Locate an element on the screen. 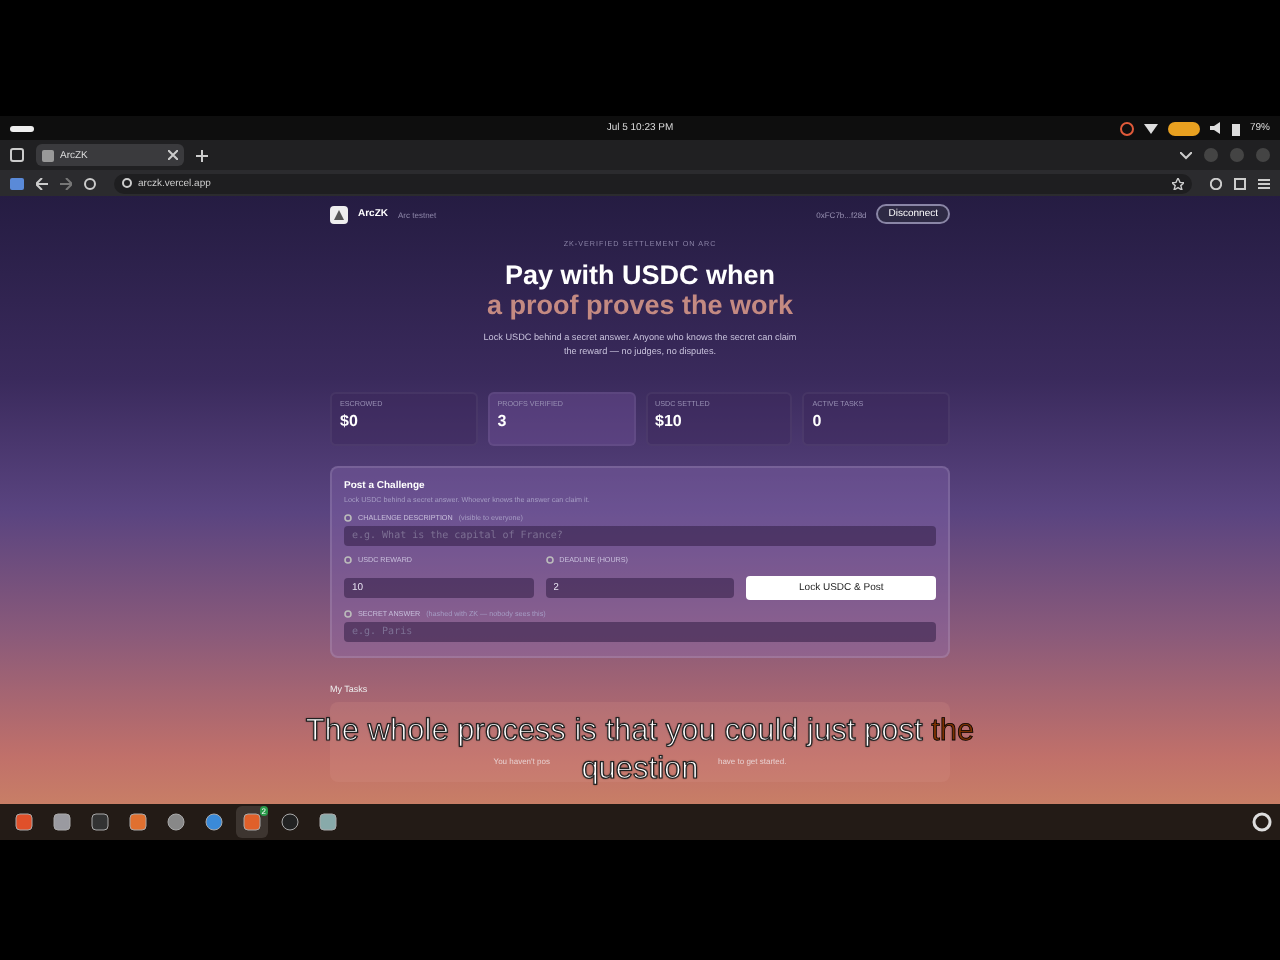 Image resolution: width=1280 pixels, height=960 pixels. volume-icon is located at coordinates (1215, 128).